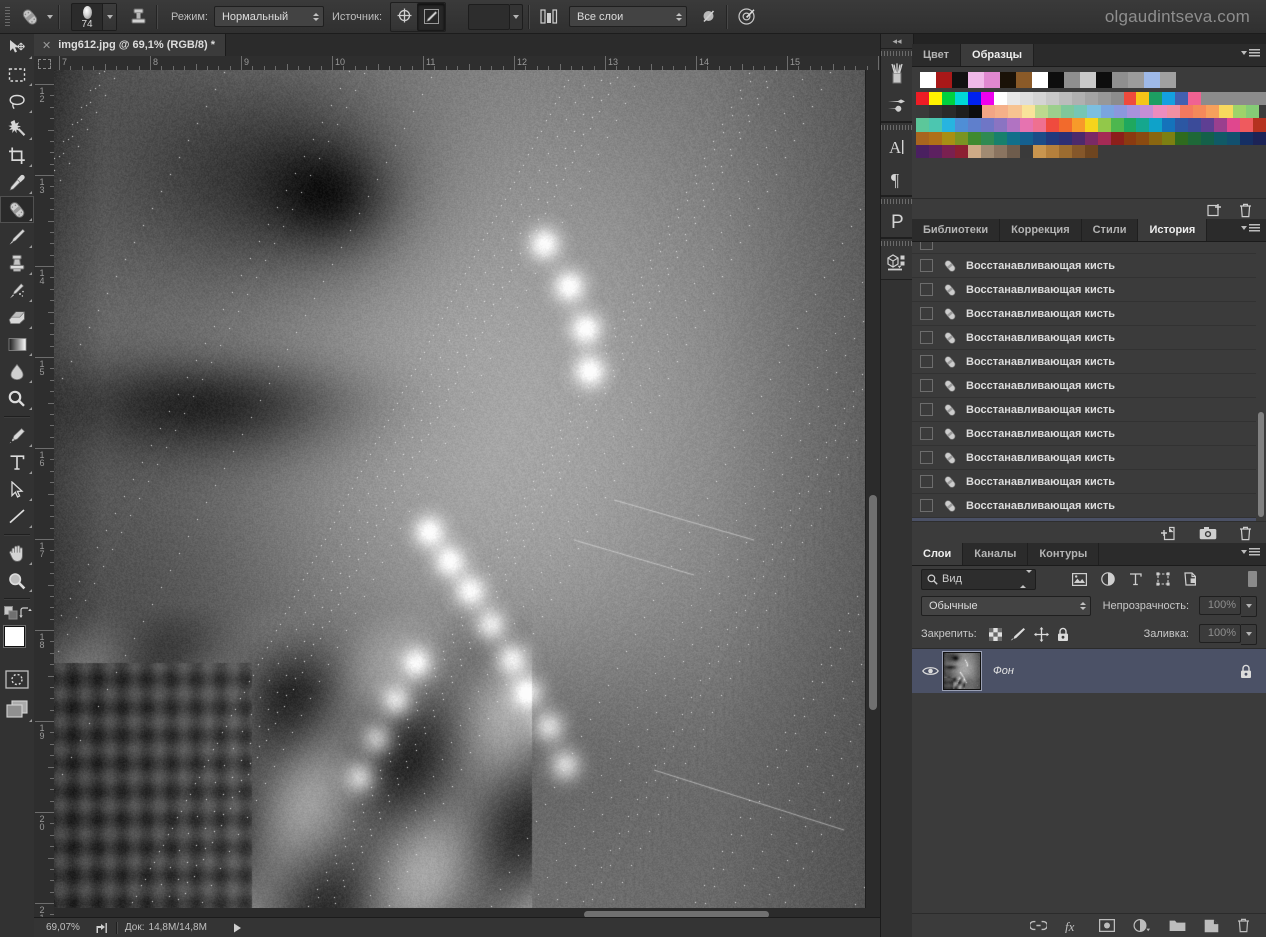 The width and height of the screenshot is (1266, 937). Describe the element at coordinates (1246, 671) in the screenshot. I see `lock-icon` at that location.